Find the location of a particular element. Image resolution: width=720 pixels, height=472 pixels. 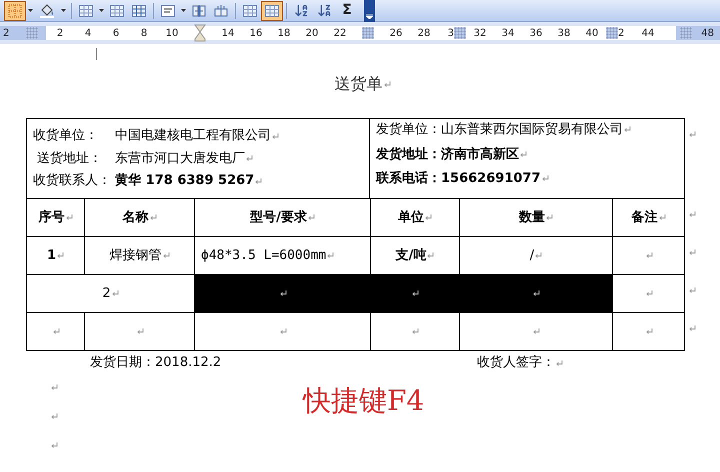

ruler-number: 20 is located at coordinates (312, 33).